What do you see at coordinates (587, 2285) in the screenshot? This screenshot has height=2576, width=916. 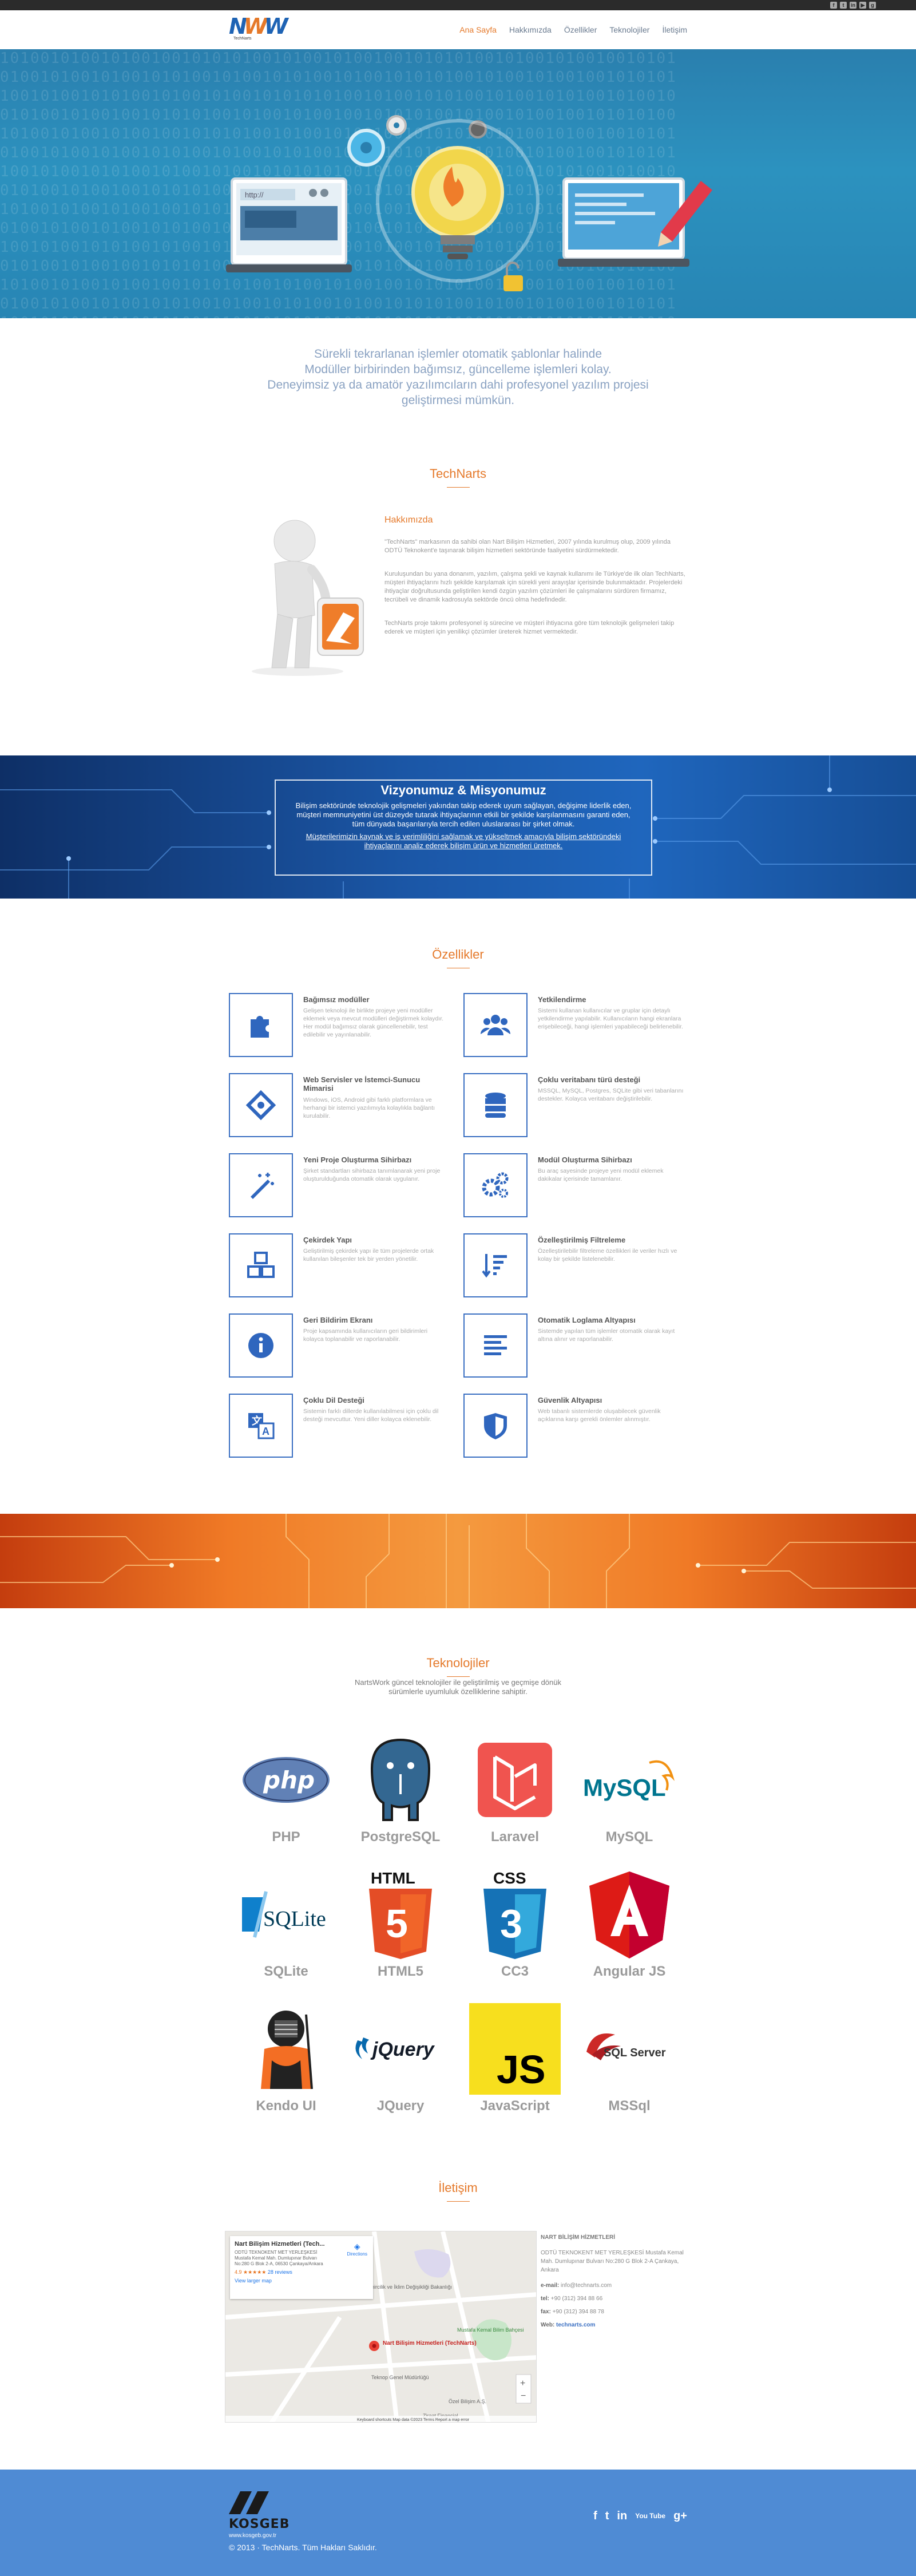 I see `email-value: info@technarts.com` at bounding box center [587, 2285].